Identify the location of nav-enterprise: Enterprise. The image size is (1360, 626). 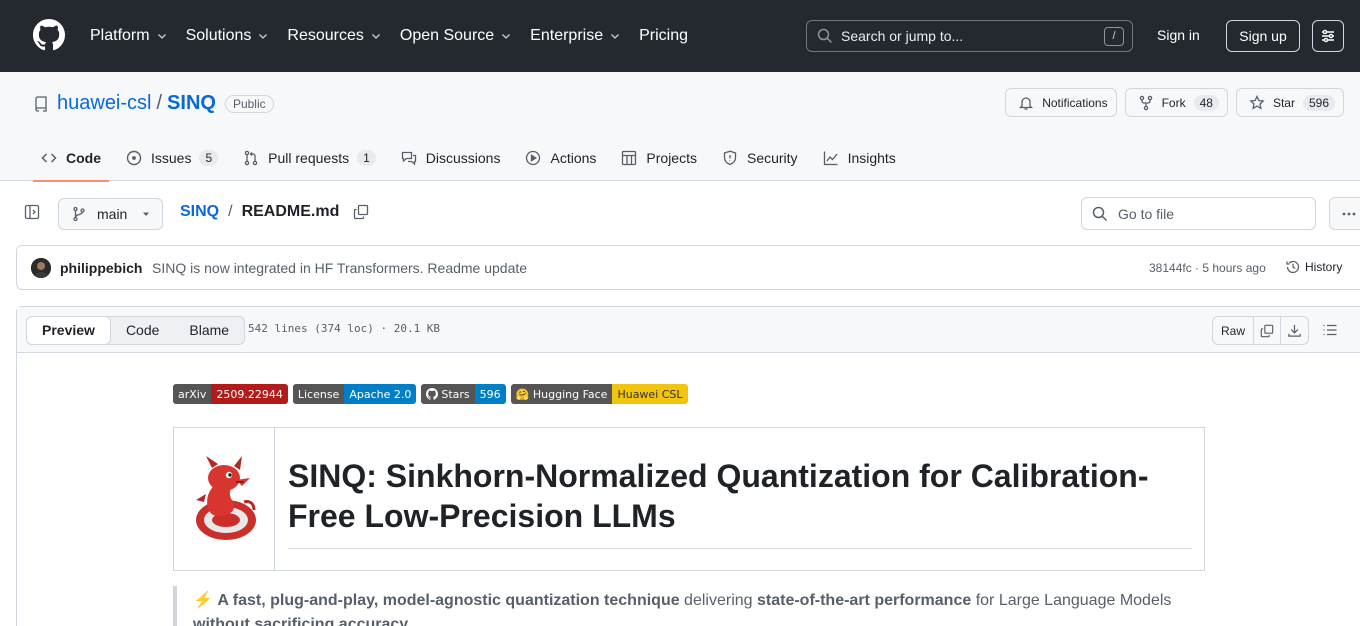
(575, 36).